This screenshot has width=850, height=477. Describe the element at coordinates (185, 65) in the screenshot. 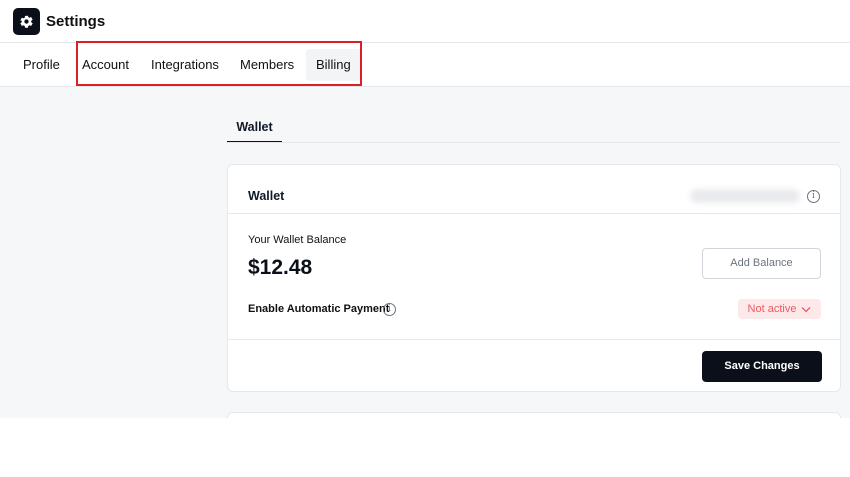

I see `tab-integrations: Integrations` at that location.